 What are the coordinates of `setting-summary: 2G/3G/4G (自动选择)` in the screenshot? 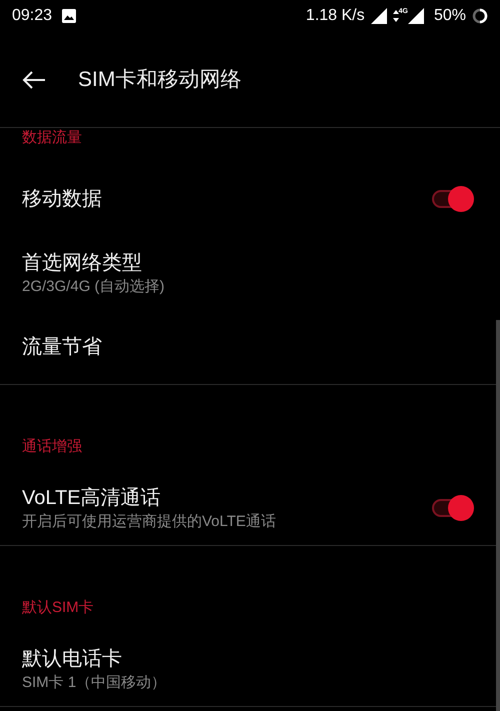 It's located at (93, 287).